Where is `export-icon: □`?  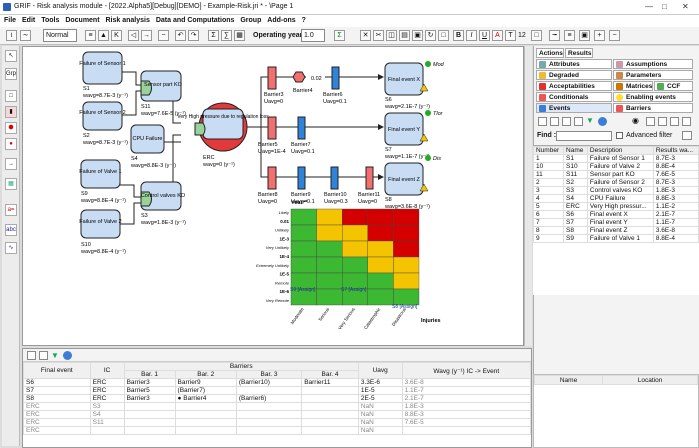 export-icon: □ is located at coordinates (443, 35).